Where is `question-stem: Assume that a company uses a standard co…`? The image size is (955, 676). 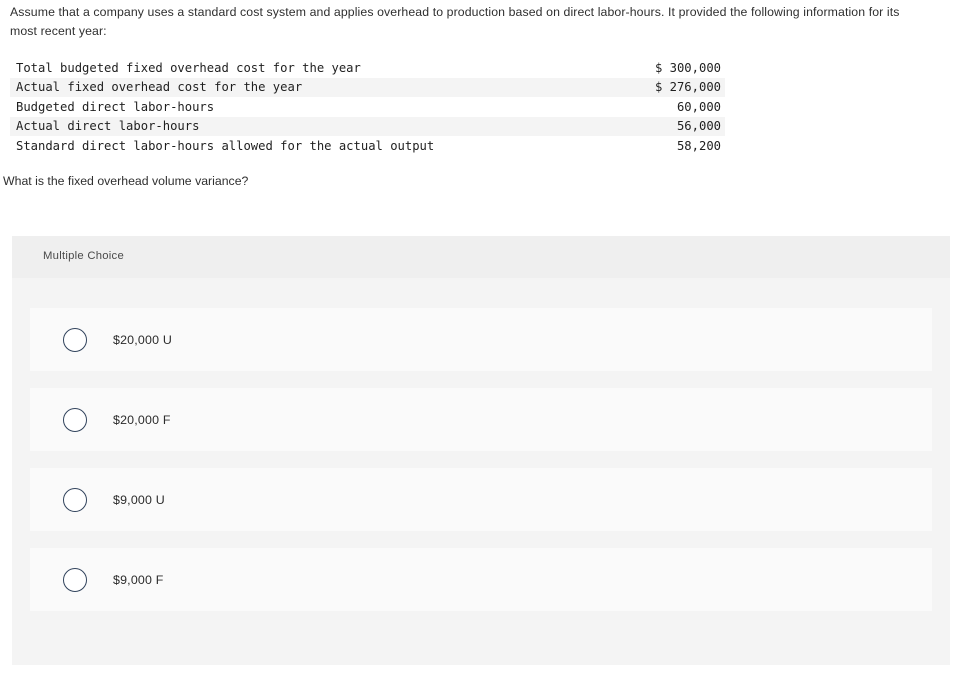 question-stem: Assume that a company uses a standard co… is located at coordinates (455, 21).